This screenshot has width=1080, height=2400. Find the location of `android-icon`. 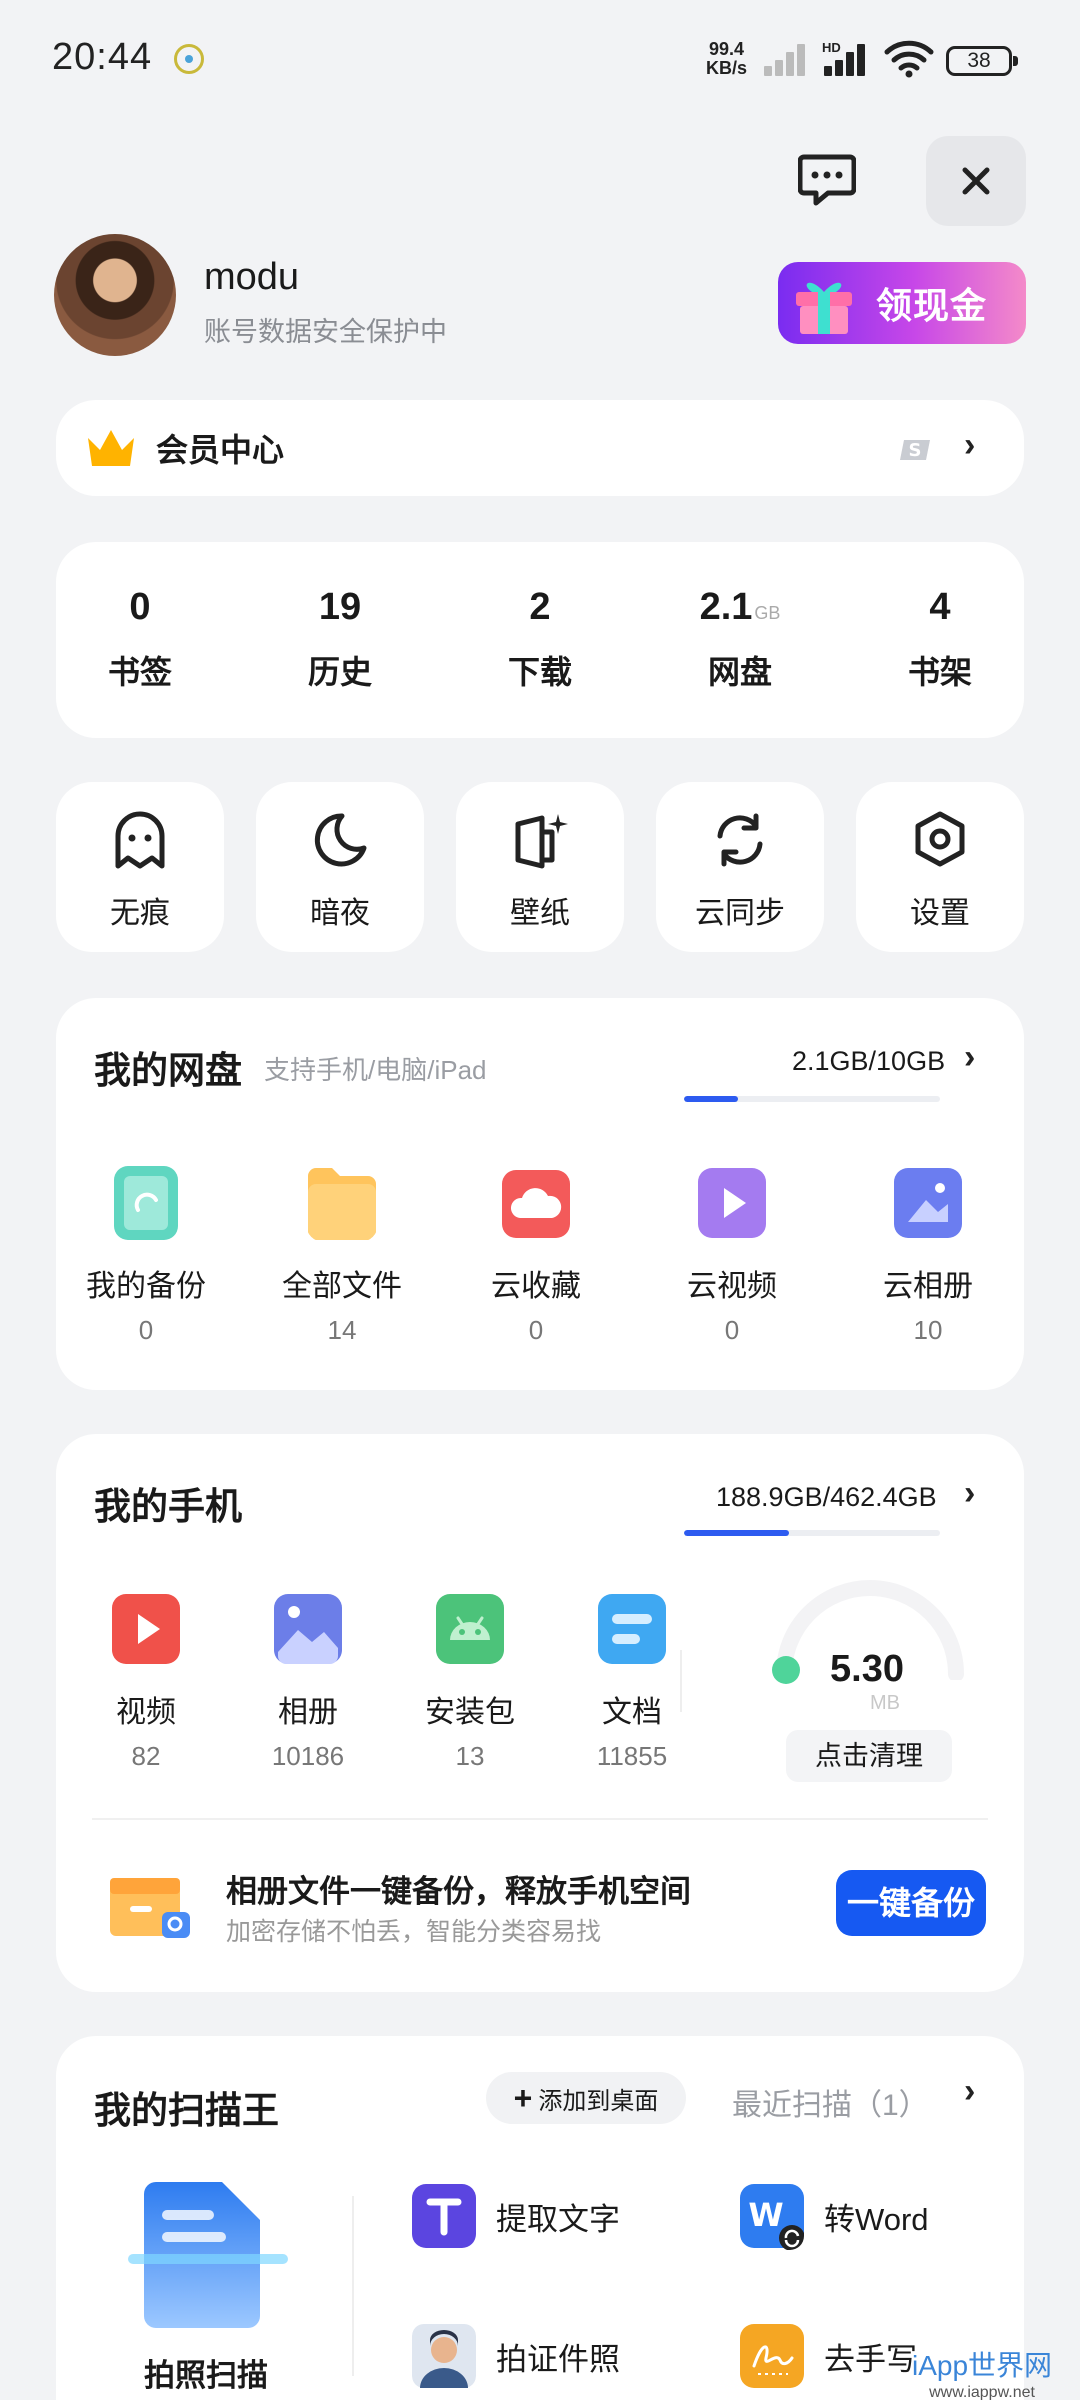

android-icon is located at coordinates (470, 1629).